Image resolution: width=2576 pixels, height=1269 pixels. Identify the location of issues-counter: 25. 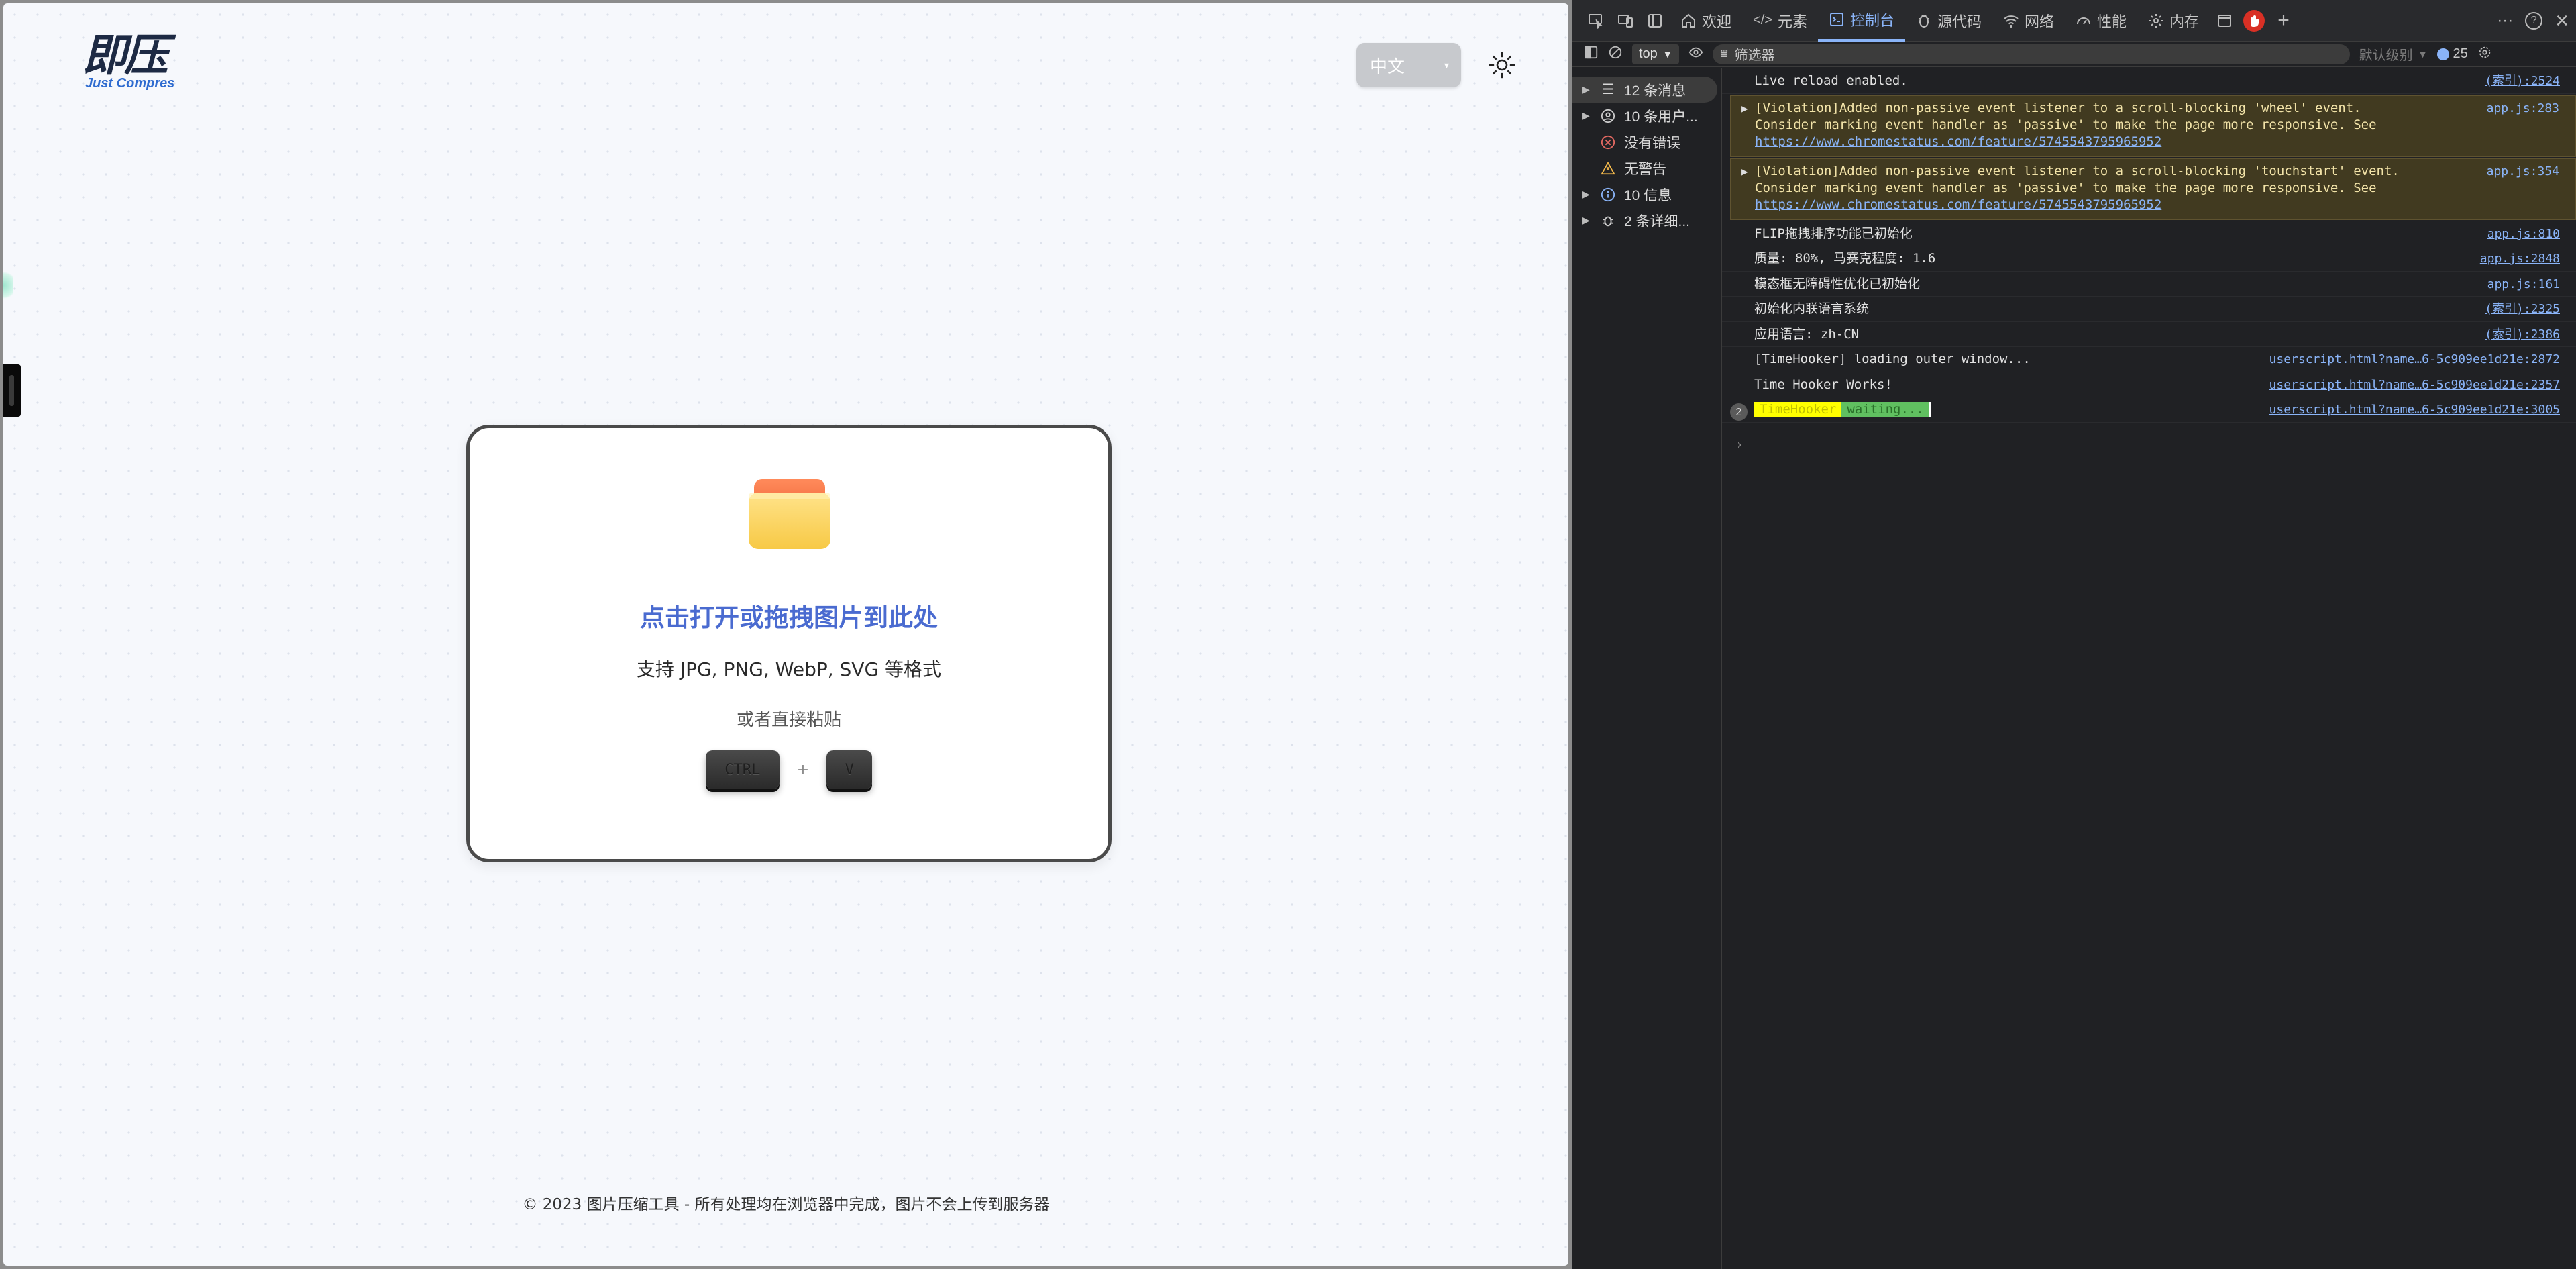
(2452, 54).